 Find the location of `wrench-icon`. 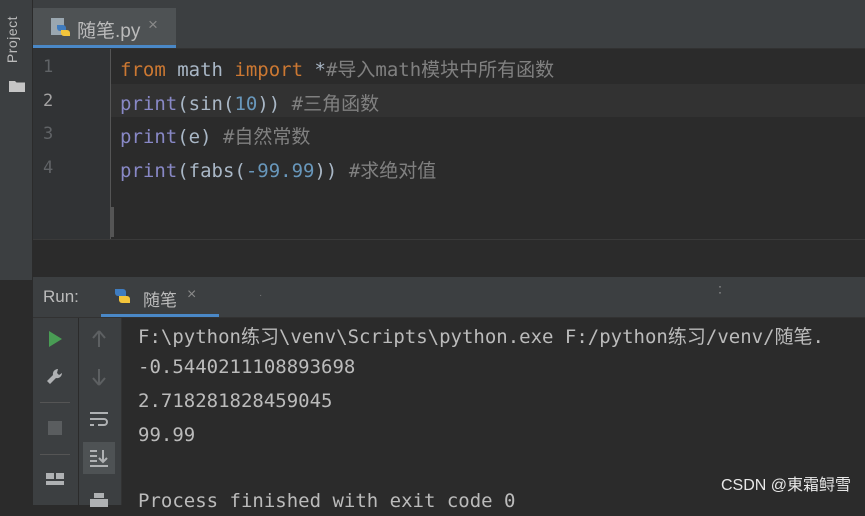

wrench-icon is located at coordinates (55, 377).